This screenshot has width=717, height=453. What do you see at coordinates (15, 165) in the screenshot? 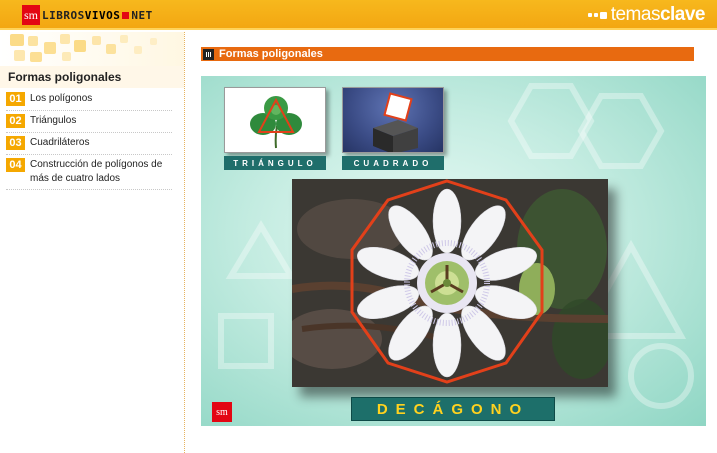
I see `item-number: 04` at bounding box center [15, 165].